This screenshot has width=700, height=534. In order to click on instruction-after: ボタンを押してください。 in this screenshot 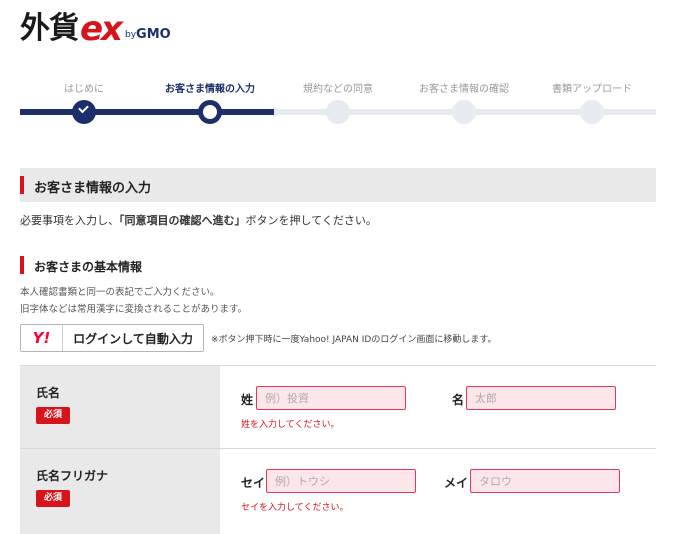, I will do `click(311, 220)`.